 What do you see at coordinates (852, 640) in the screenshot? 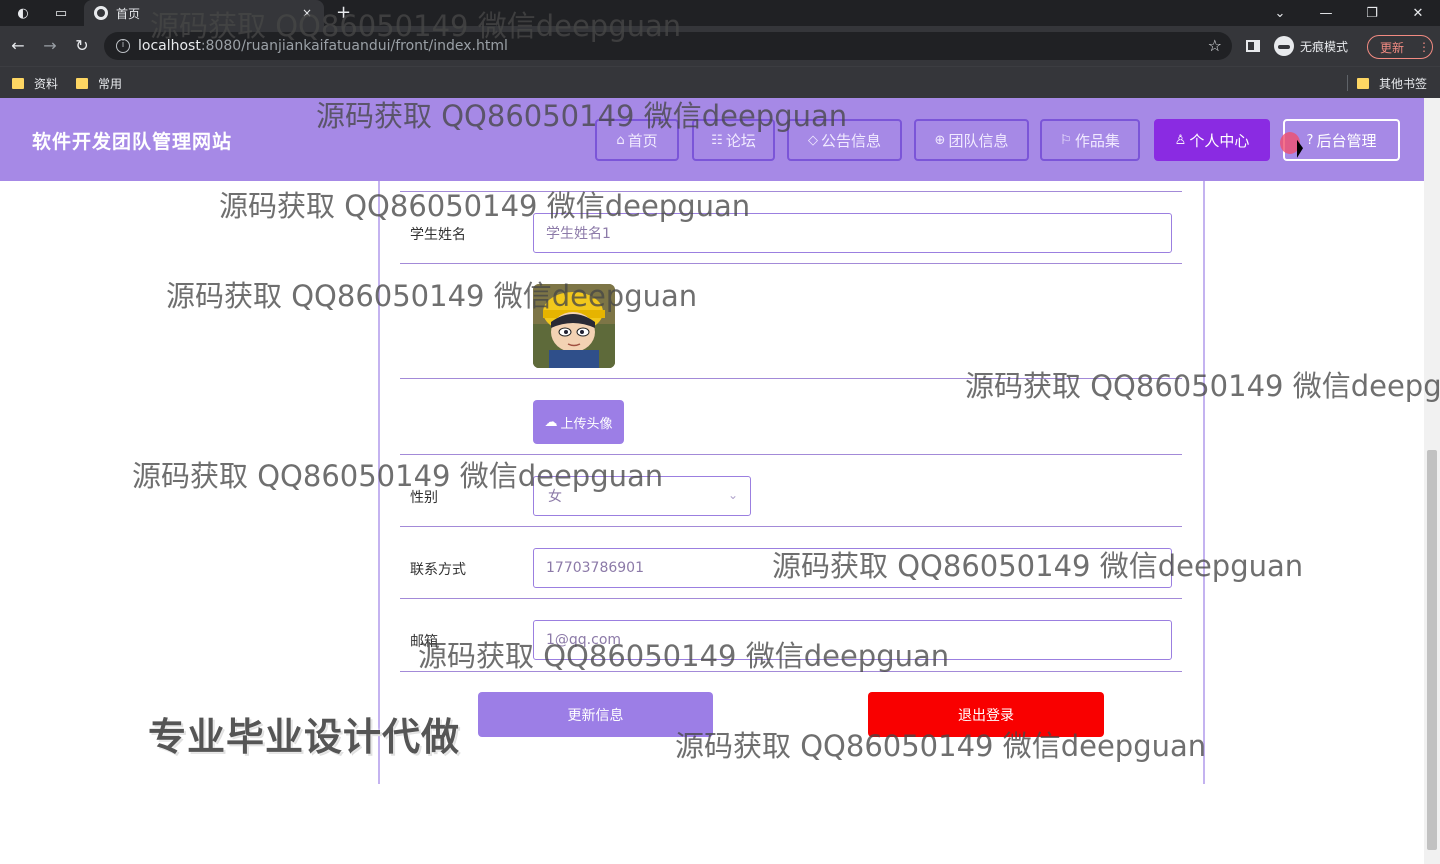
I see `email-input: 1@qq.com` at bounding box center [852, 640].